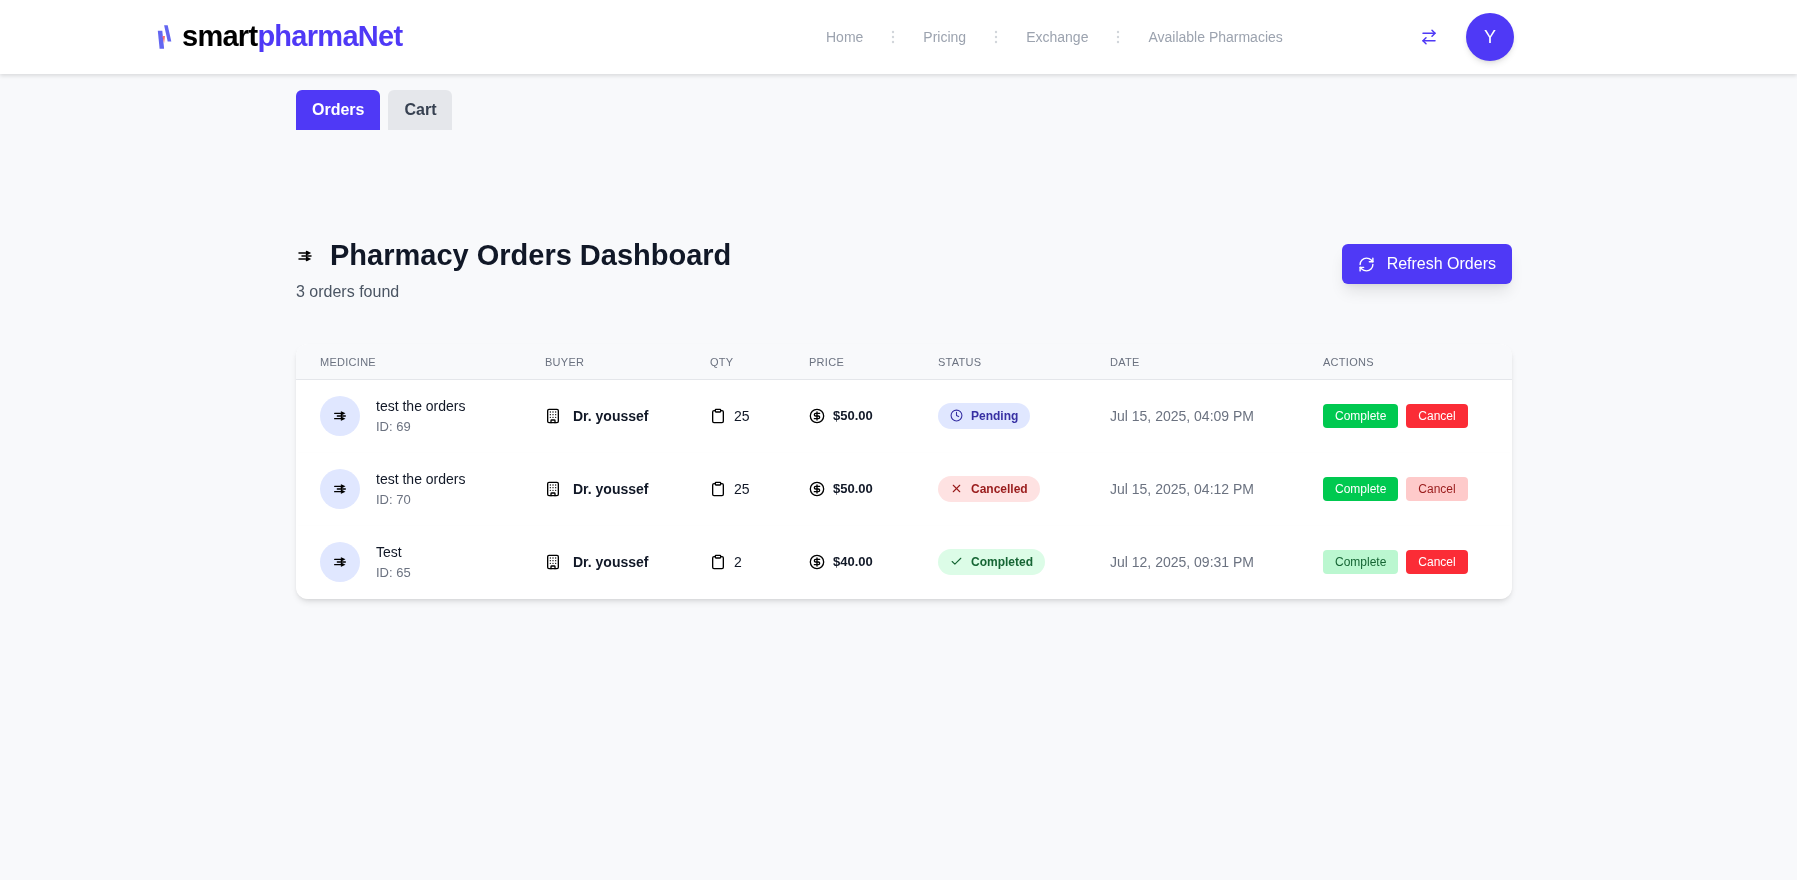 This screenshot has height=880, width=1797. I want to click on order-id: ID: 69, so click(394, 426).